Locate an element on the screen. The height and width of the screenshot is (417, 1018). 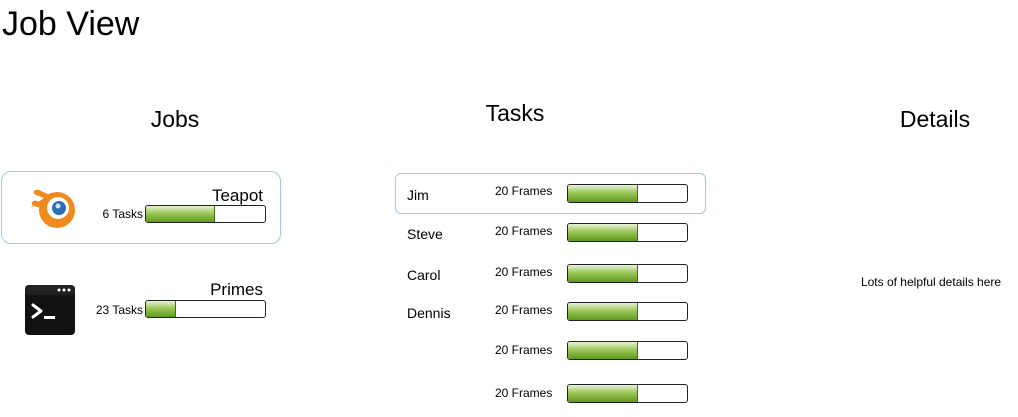
job-task-count: 6 Tasks is located at coordinates (122, 214).